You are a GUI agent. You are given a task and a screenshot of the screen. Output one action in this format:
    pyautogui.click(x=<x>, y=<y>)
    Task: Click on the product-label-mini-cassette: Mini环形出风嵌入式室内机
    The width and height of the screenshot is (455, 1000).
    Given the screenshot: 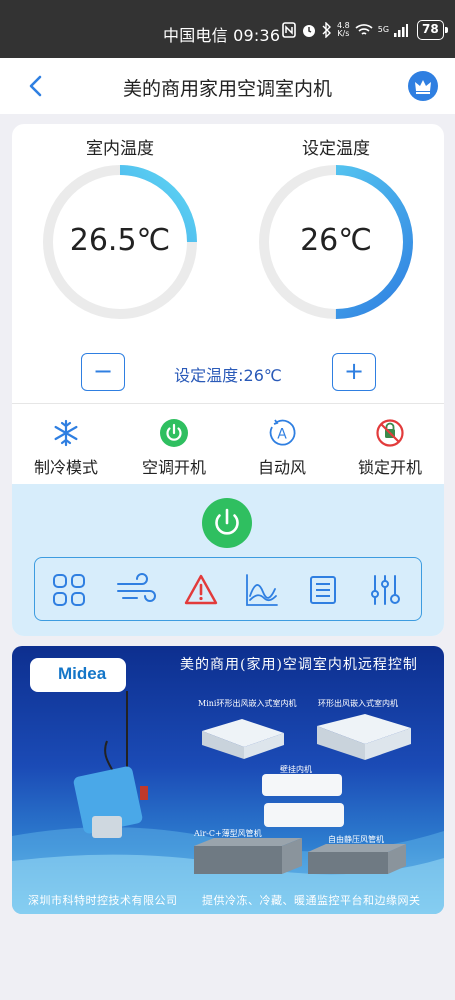 What is the action you would take?
    pyautogui.click(x=247, y=703)
    